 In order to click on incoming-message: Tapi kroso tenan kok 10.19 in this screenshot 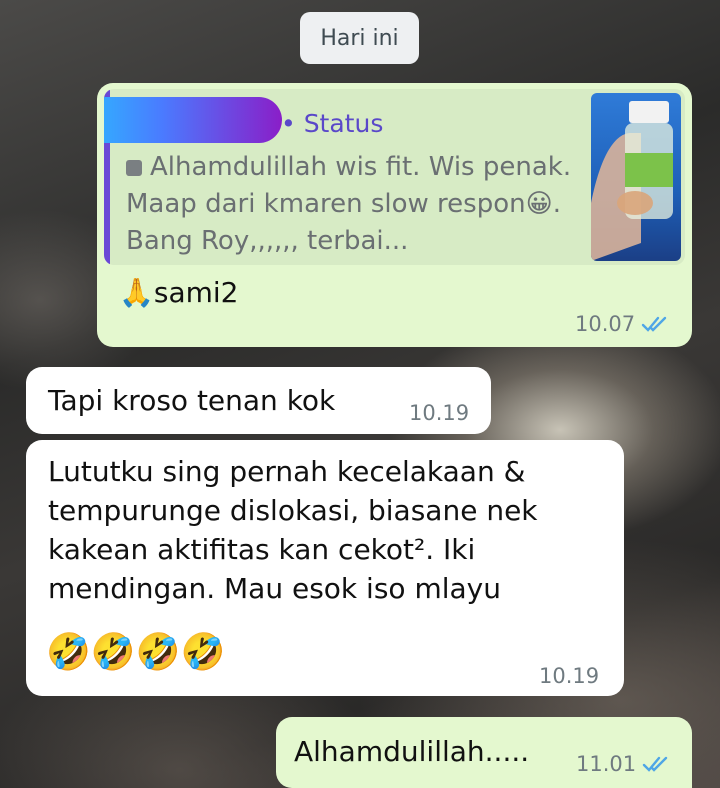, I will do `click(258, 400)`.